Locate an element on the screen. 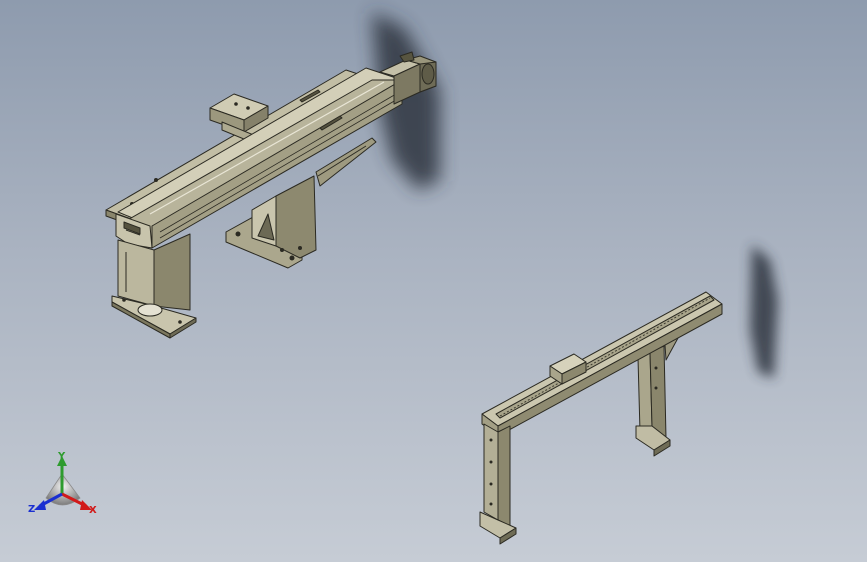 This screenshot has width=867, height=562. view-orientation-triad is located at coordinates (63, 483).